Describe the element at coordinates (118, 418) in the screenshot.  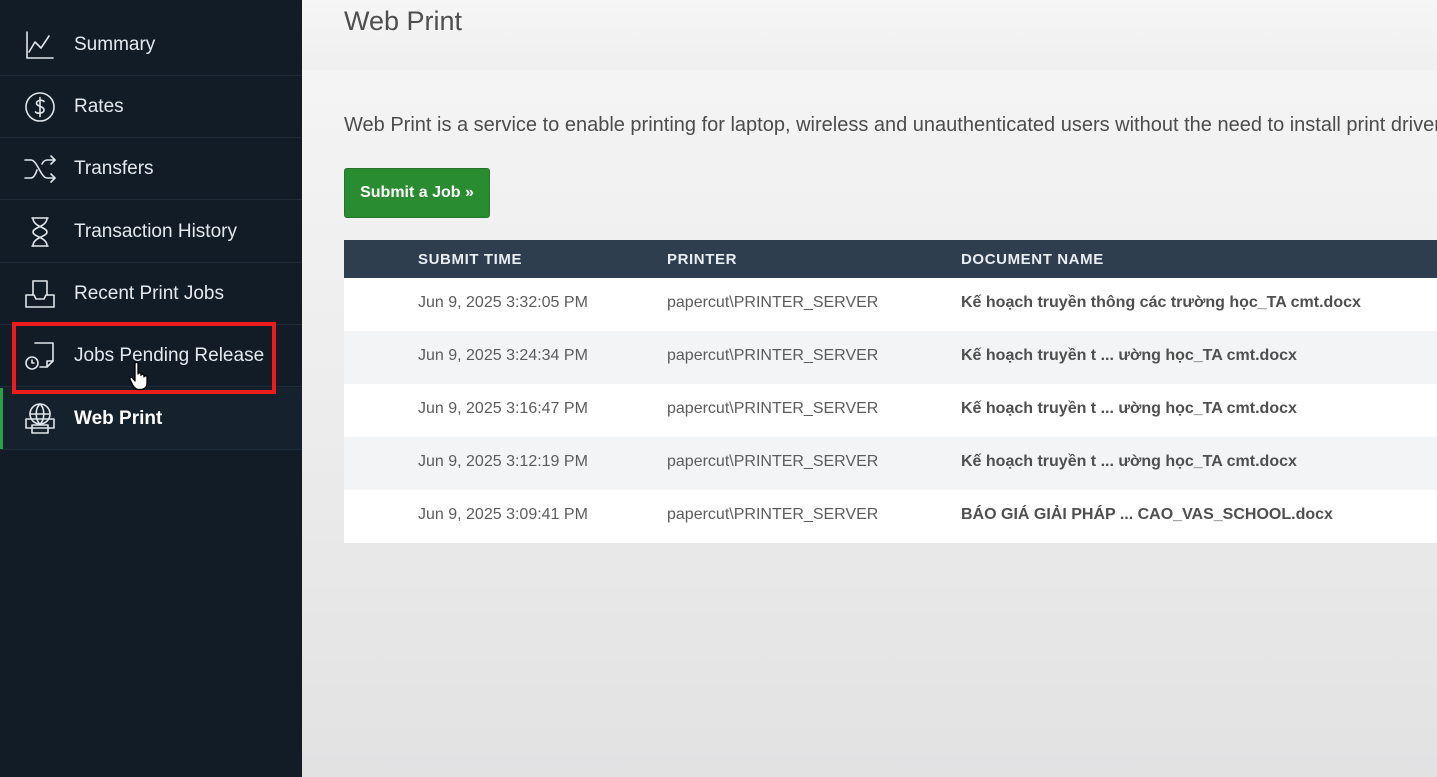
I see `sidebar-item-label: Web Print` at that location.